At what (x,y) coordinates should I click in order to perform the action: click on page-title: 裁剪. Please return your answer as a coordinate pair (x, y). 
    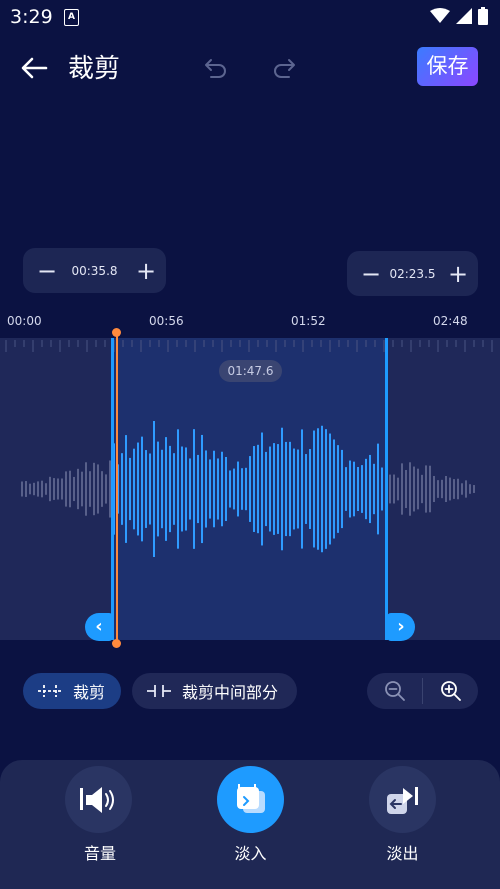
    Looking at the image, I should click on (94, 69).